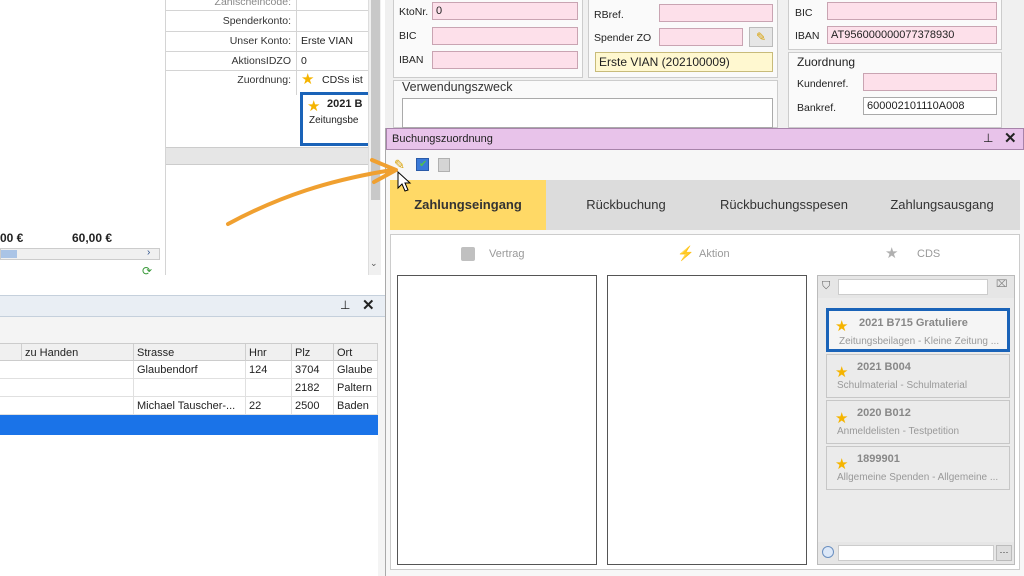 The height and width of the screenshot is (576, 1024). Describe the element at coordinates (310, 197) in the screenshot. I see `annotation-arrow` at that location.